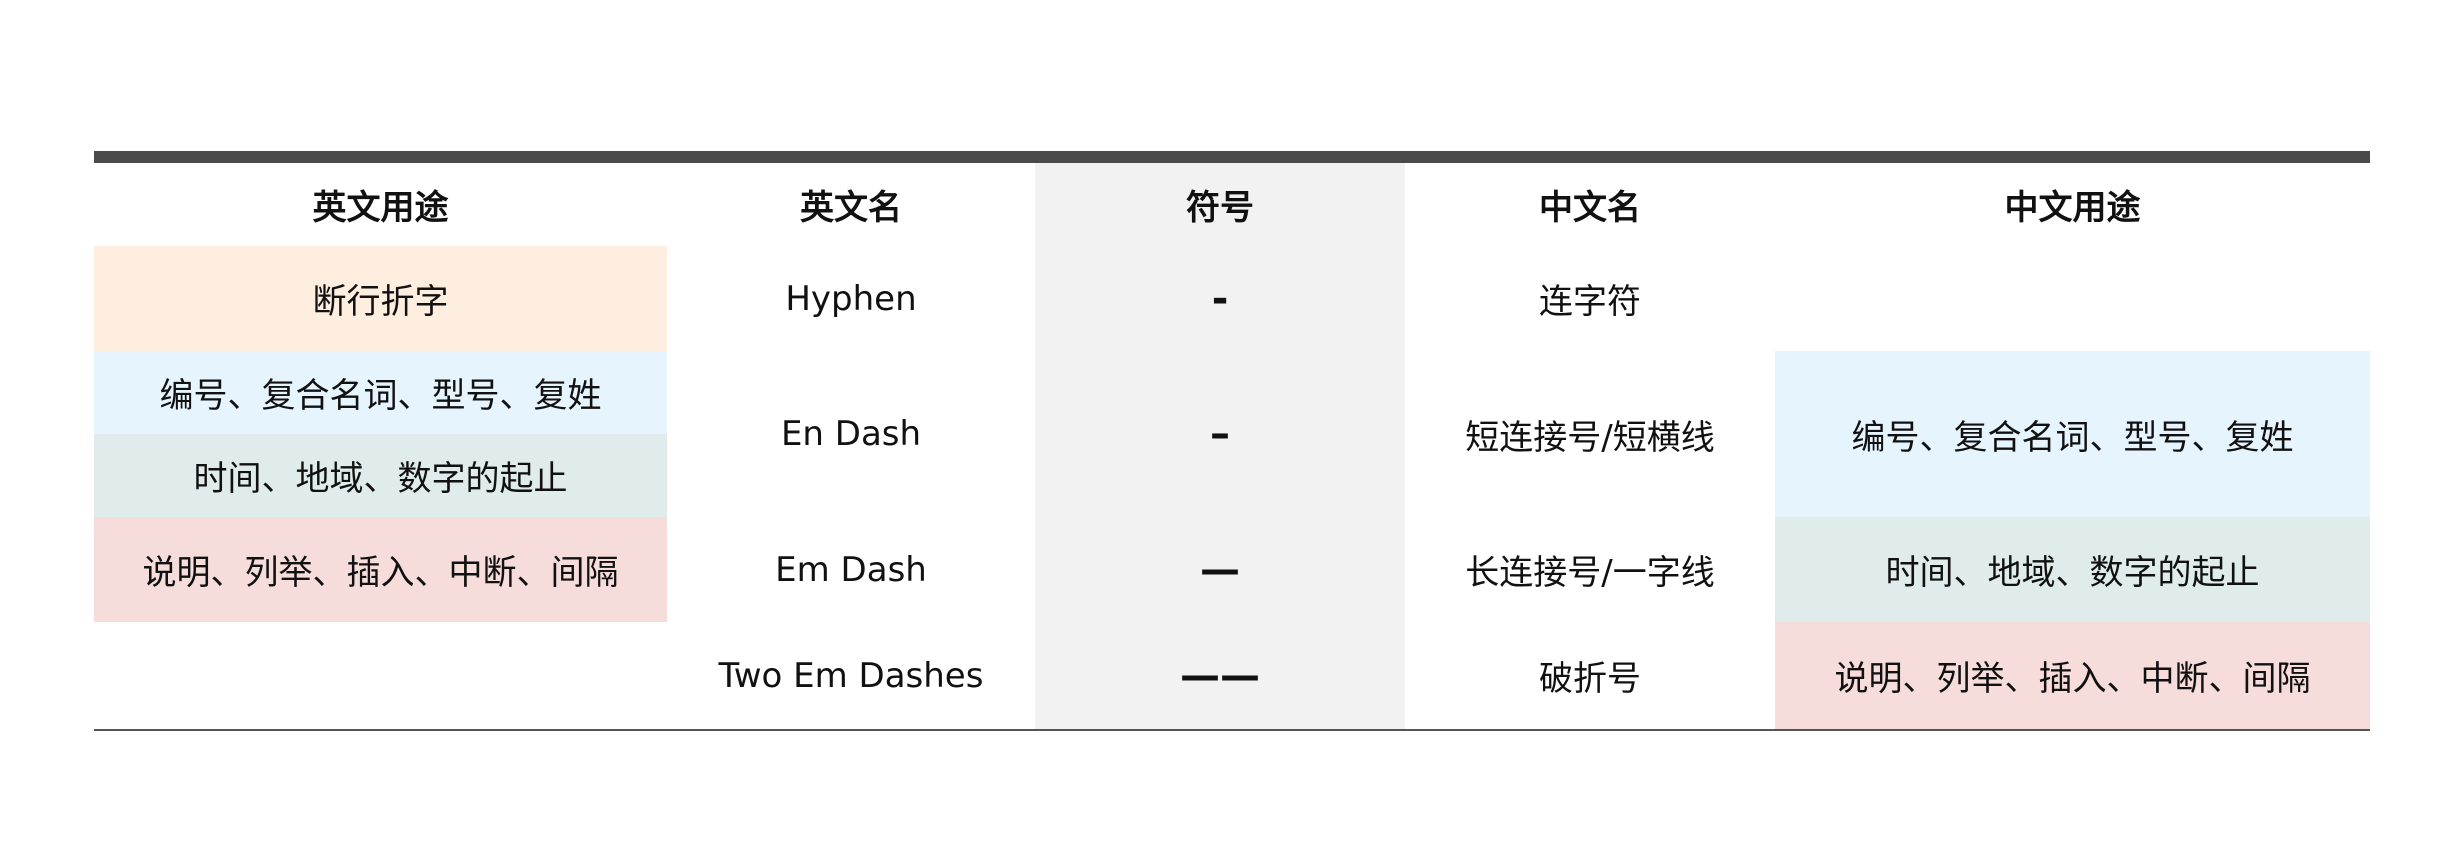  Describe the element at coordinates (1232, 730) in the screenshot. I see `table-bottom-rule` at that location.